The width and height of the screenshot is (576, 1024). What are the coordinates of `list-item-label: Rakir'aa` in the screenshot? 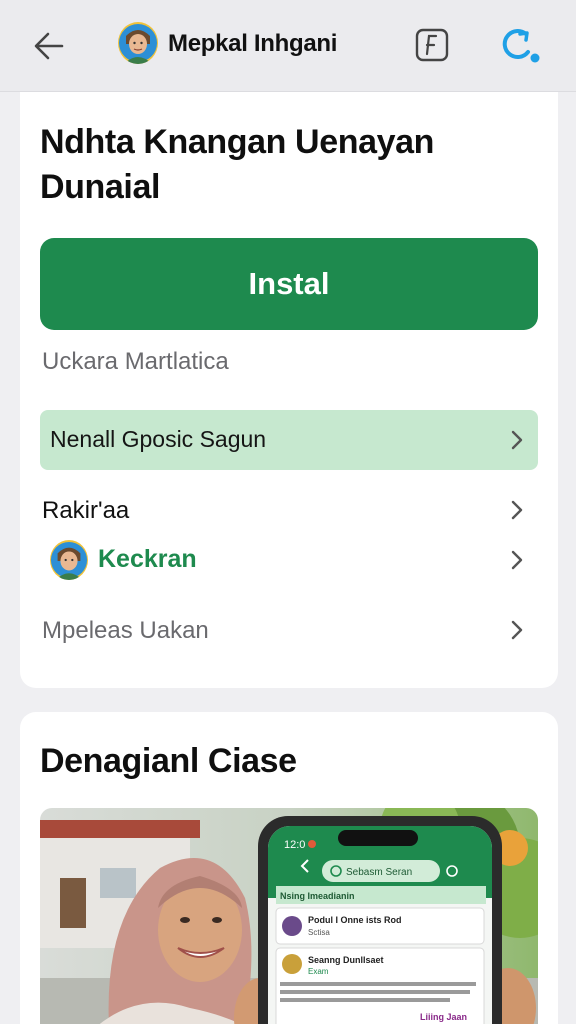 It's located at (86, 510).